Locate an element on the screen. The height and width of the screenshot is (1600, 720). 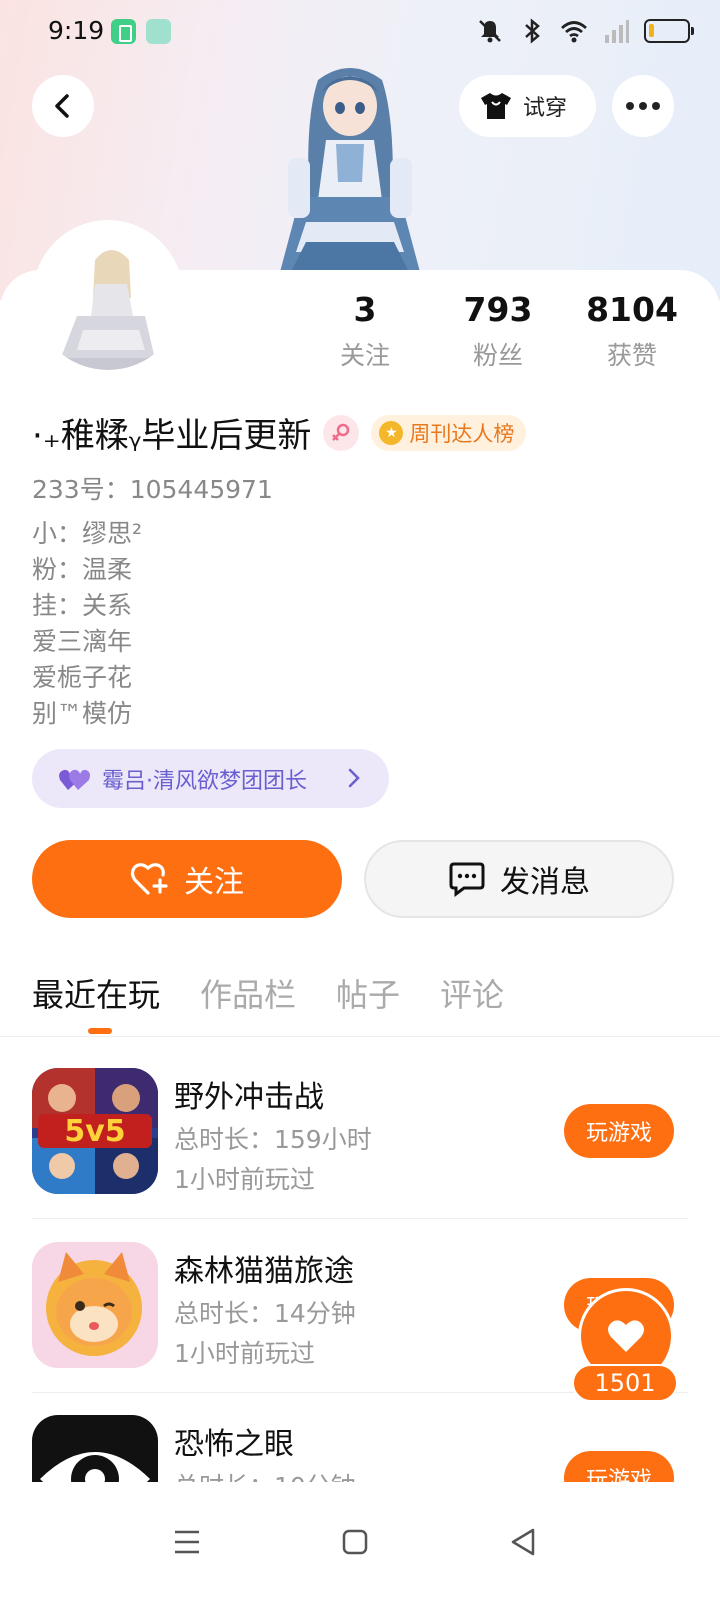
group-chip-label: 霉吕·清风欲梦团团长 is located at coordinates (204, 781).